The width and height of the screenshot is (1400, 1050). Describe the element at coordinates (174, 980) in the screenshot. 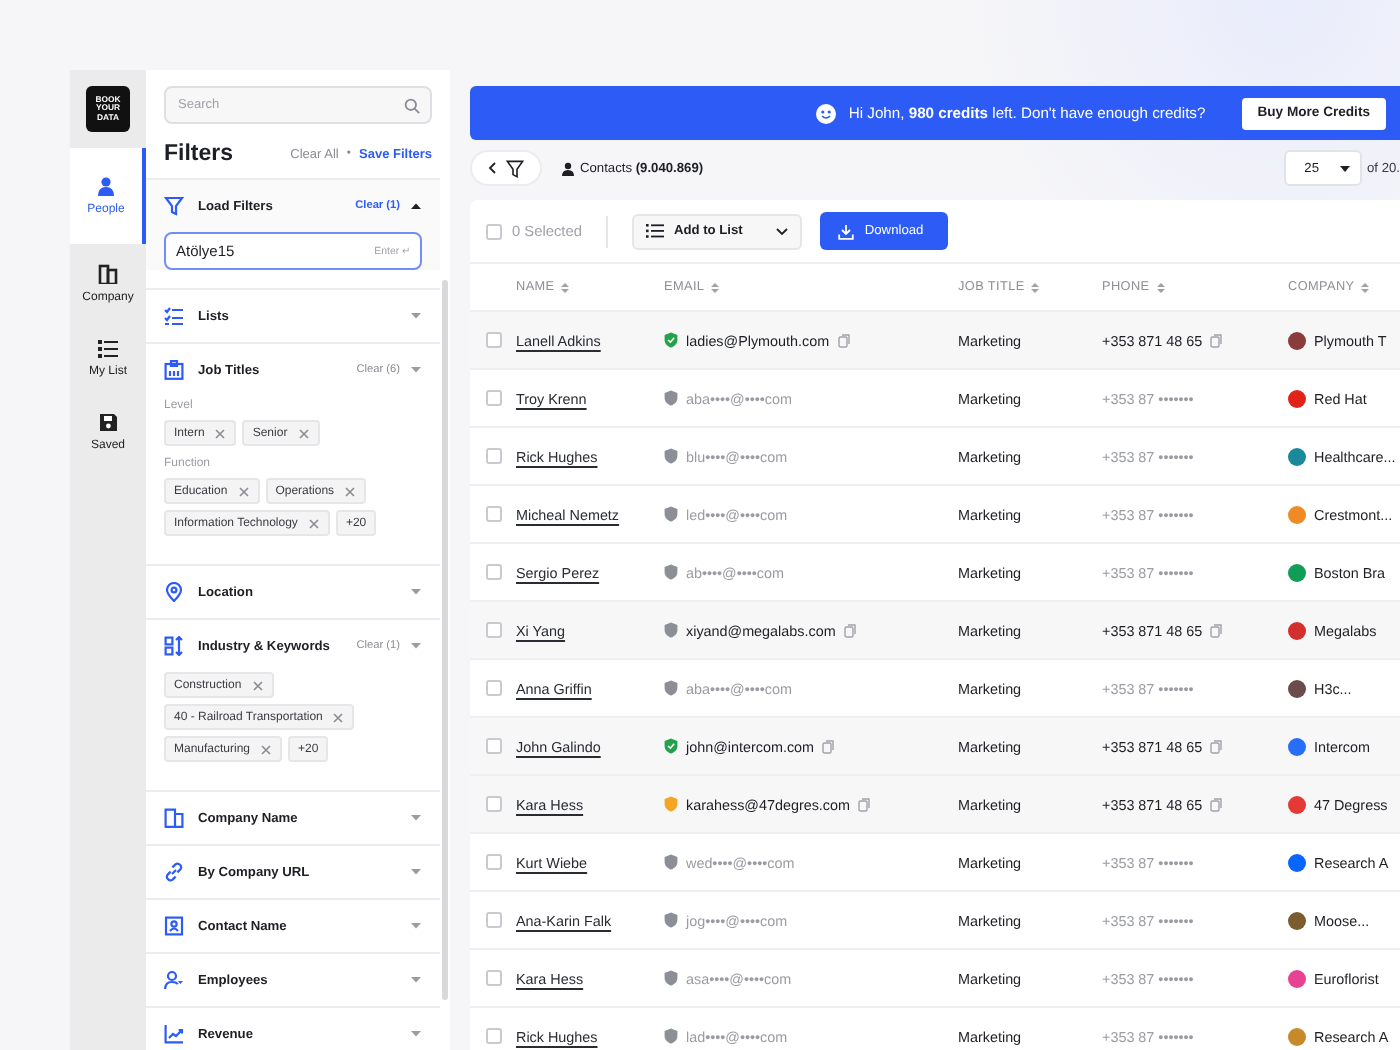

I see `people-icon` at that location.